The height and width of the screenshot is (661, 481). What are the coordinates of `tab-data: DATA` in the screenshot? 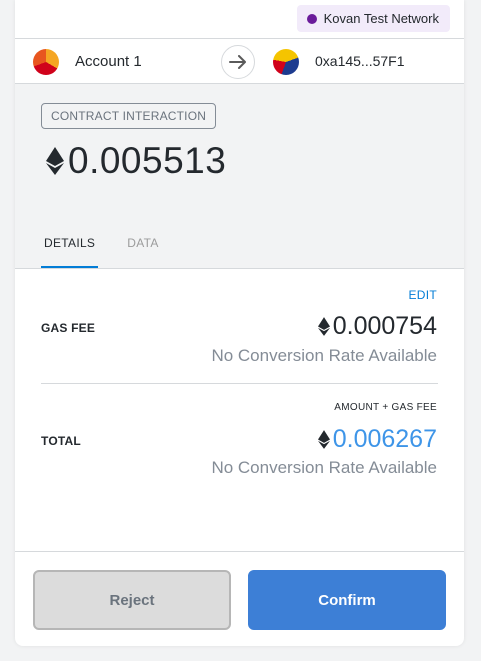 It's located at (142, 252).